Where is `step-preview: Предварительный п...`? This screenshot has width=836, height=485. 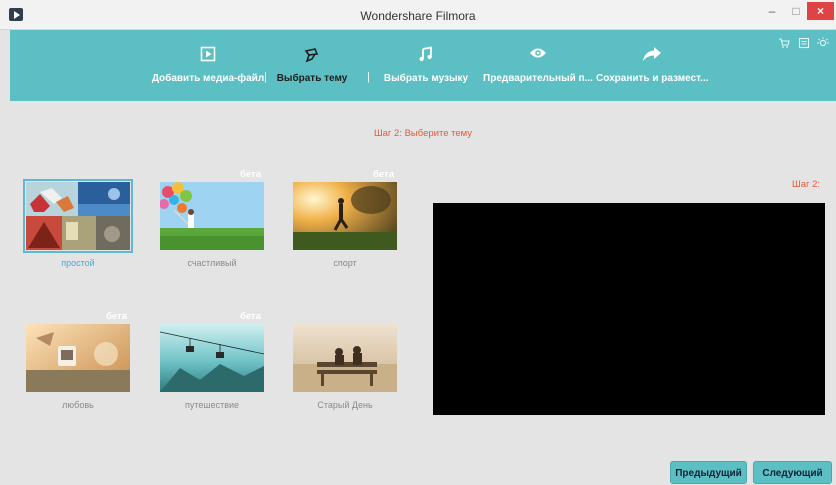
step-preview: Предварительный п... is located at coordinates (538, 65).